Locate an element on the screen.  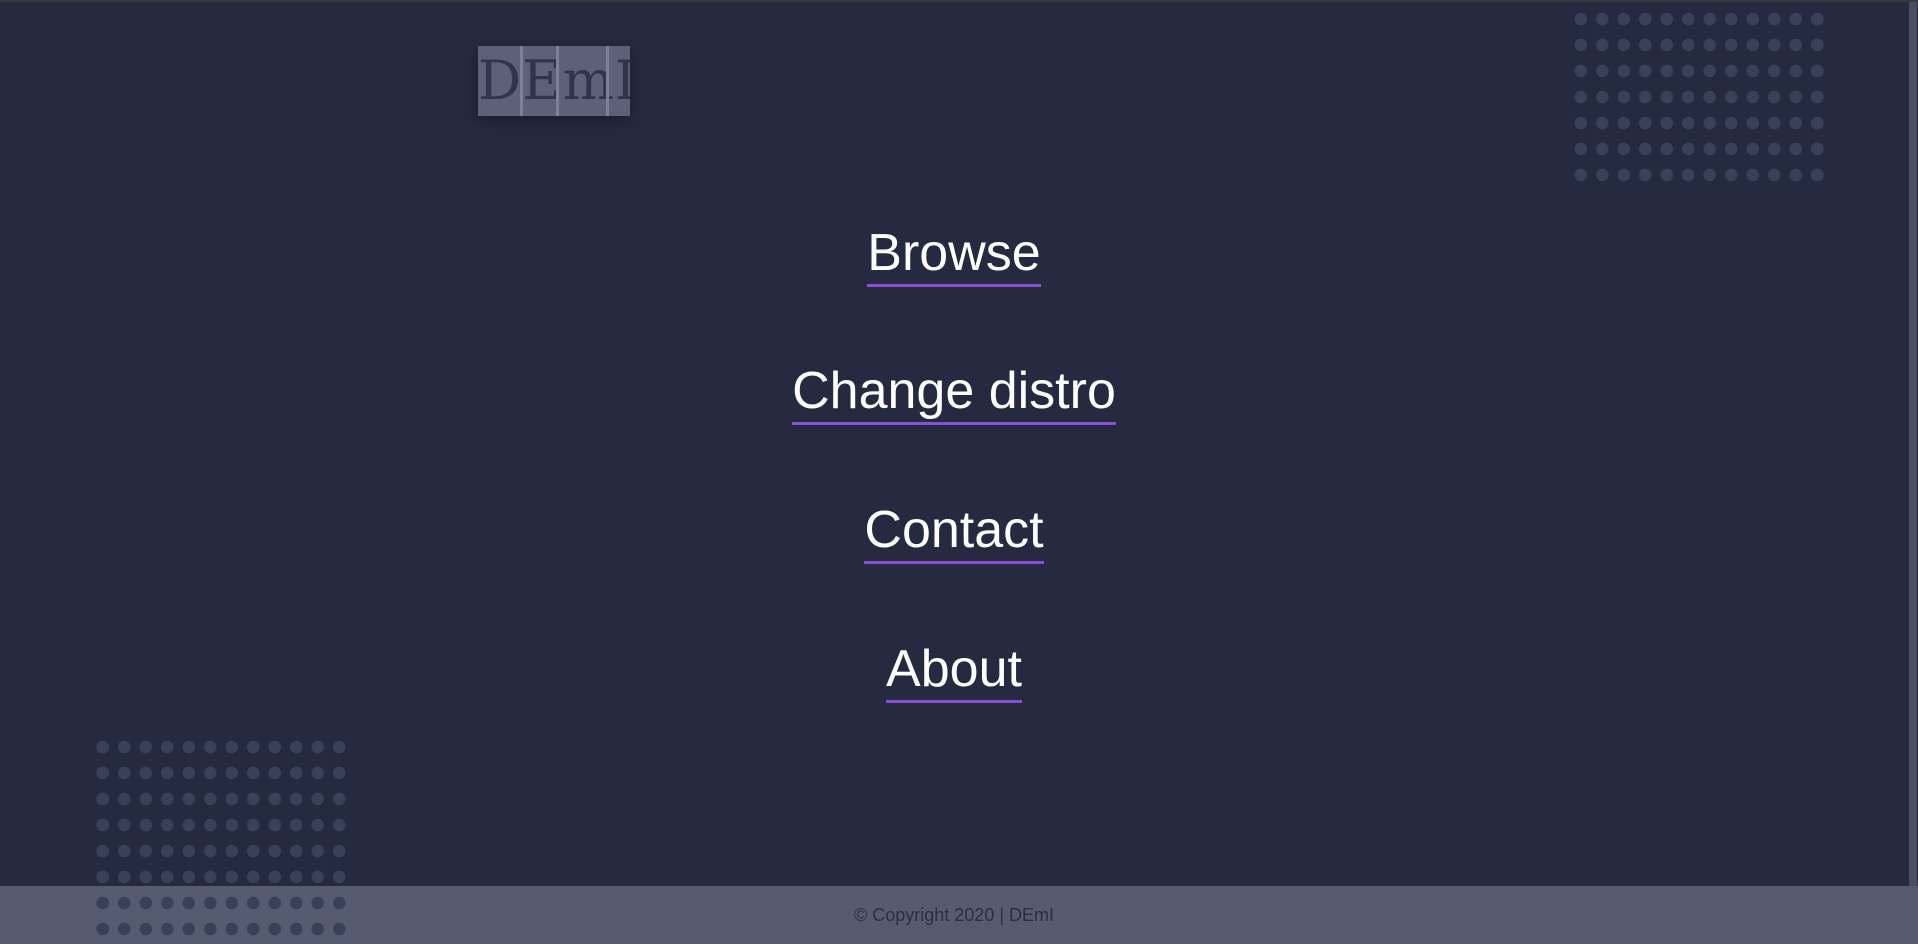
change-distro-link: Change distro is located at coordinates (954, 392).